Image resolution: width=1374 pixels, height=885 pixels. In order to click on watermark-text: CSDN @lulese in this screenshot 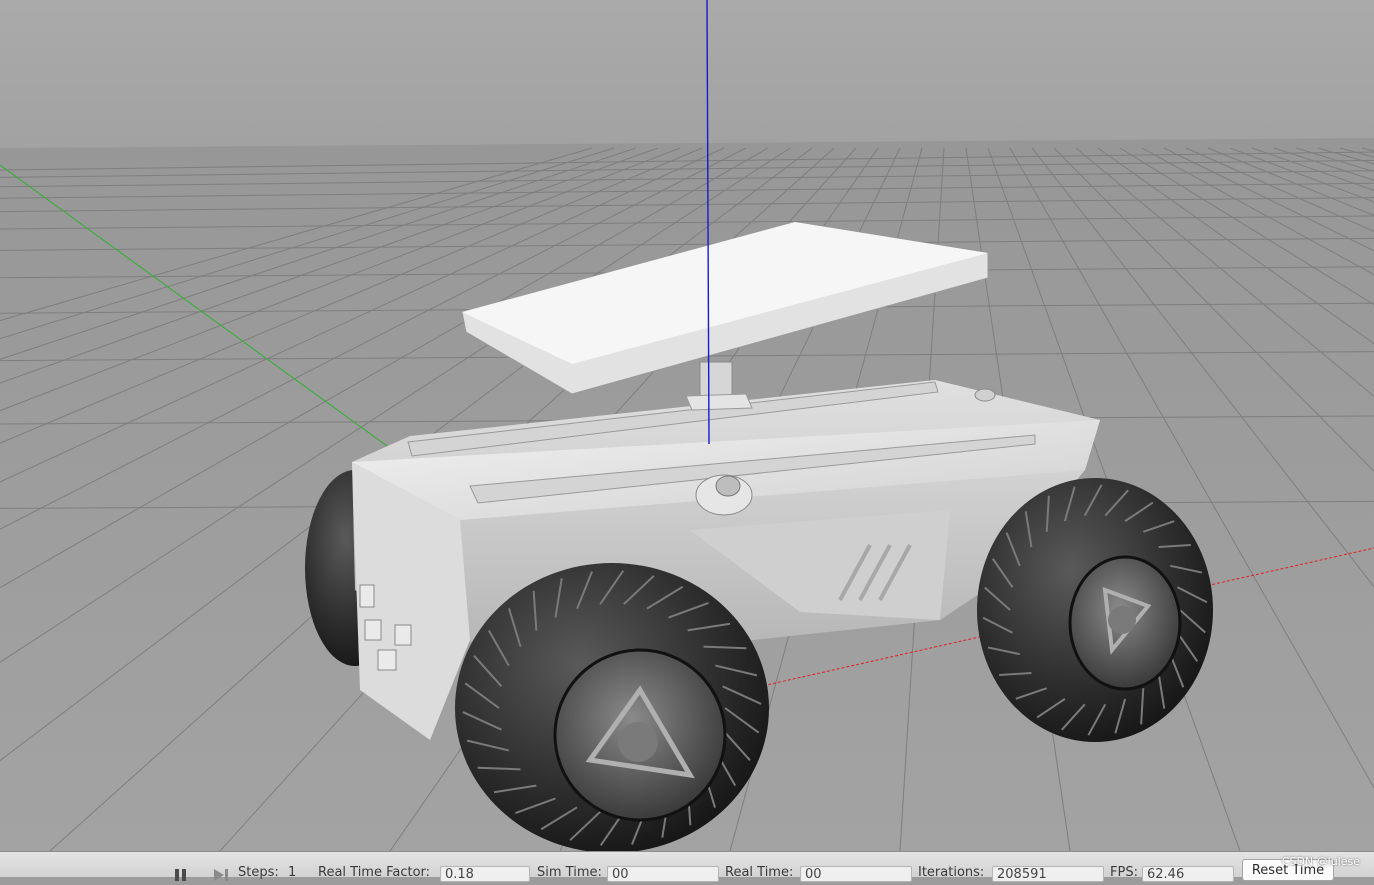, I will do `click(1320, 861)`.